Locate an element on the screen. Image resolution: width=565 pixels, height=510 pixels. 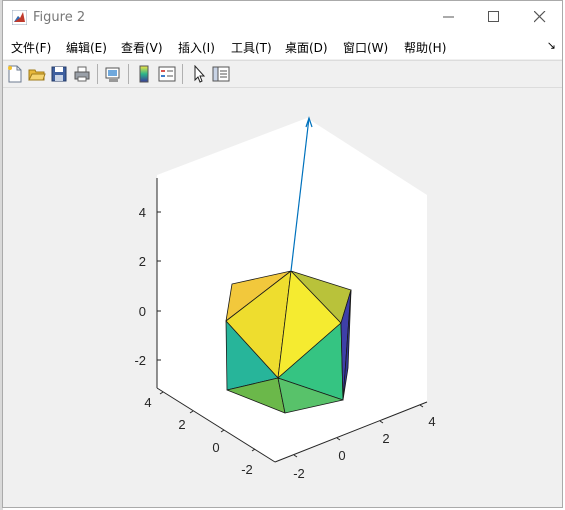
z-tick-label: 0 is located at coordinates (142, 311).